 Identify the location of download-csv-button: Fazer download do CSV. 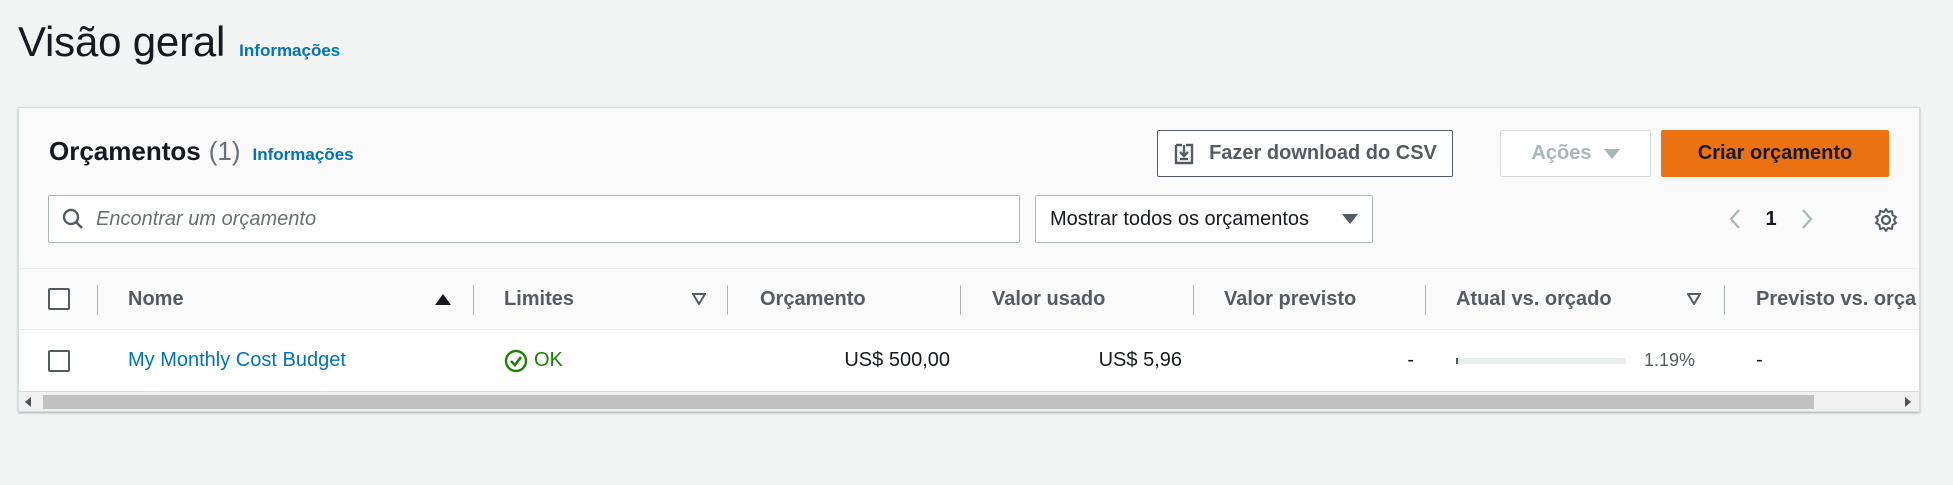
(1305, 153).